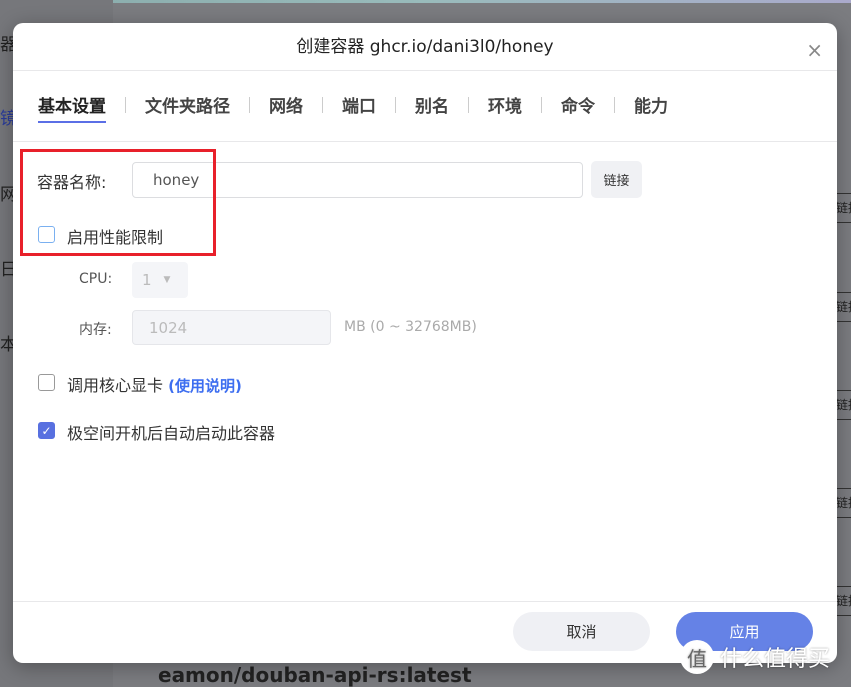  I want to click on dialog-title: 创建容器 ghcr.io/dani3l0/honey, so click(425, 47).